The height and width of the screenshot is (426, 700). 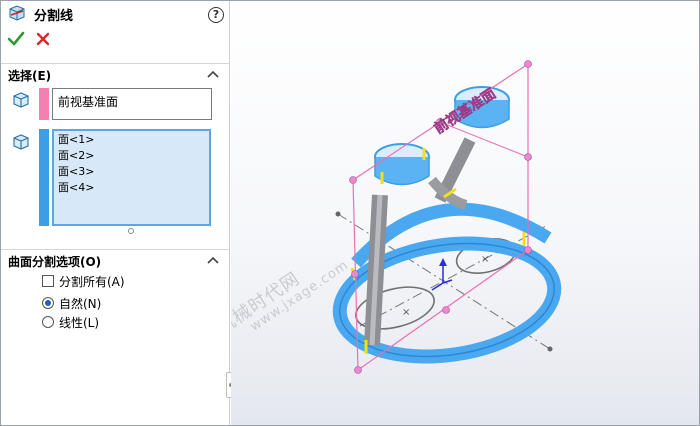 What do you see at coordinates (44, 177) in the screenshot?
I see `faces-color-swatch` at bounding box center [44, 177].